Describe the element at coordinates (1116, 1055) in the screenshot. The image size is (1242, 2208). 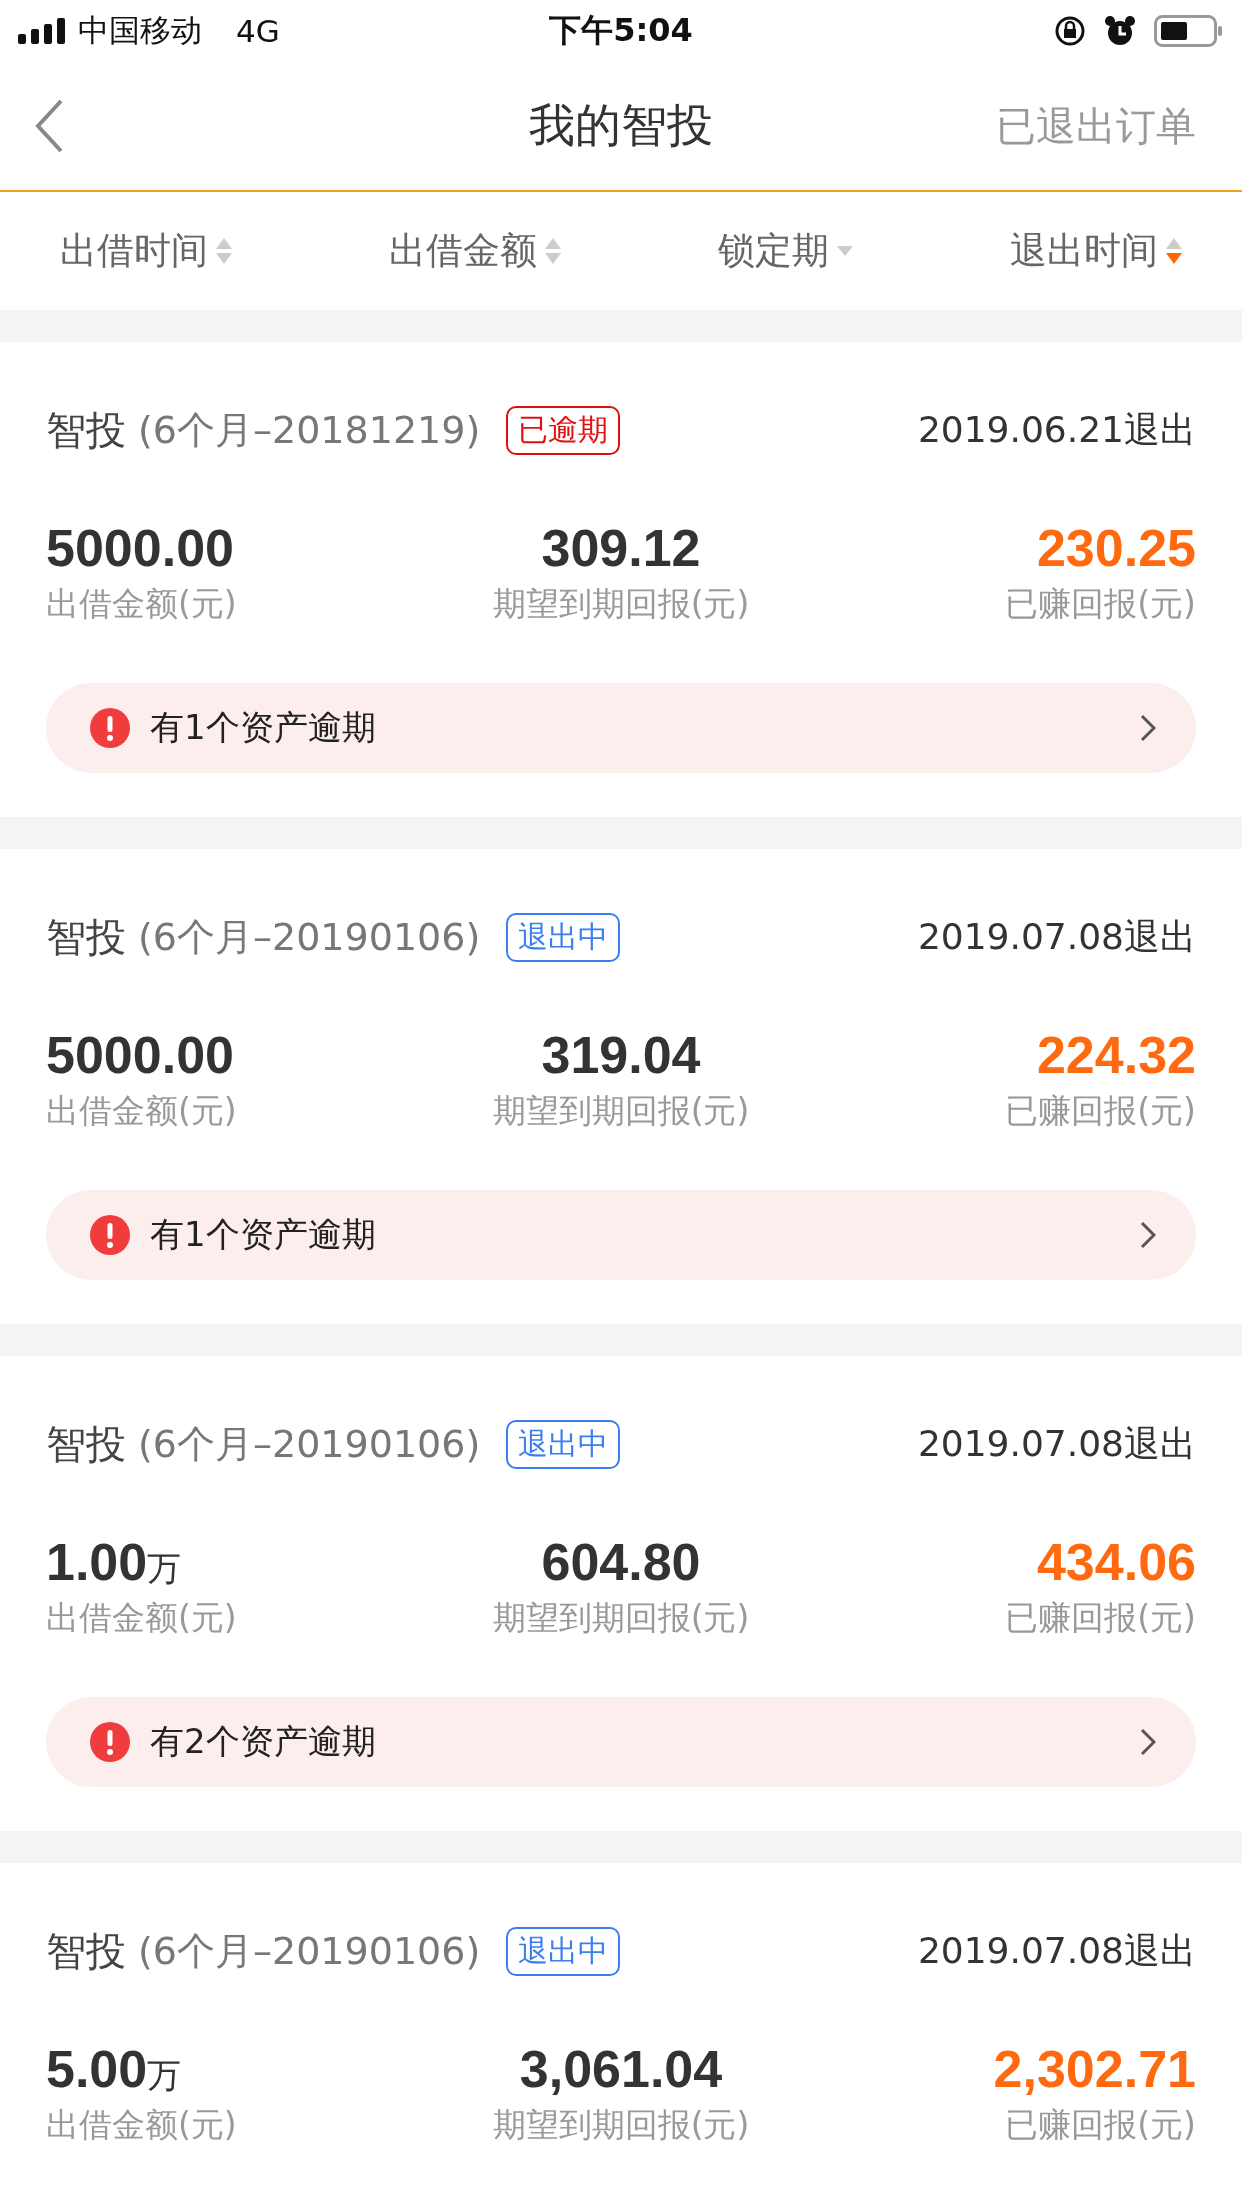
I see `earned-return: 224.32` at that location.